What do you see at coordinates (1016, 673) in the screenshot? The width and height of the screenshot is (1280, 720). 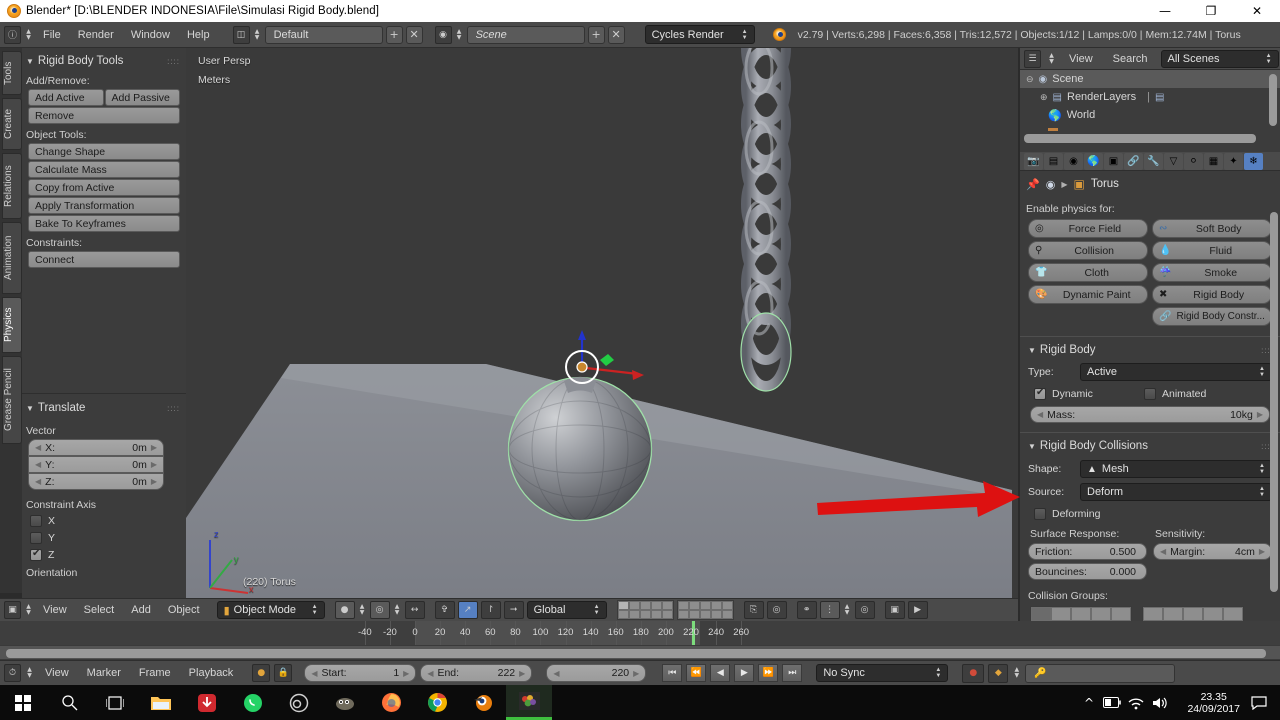 I see `keying-set-spinner-icon: ▲ ▼` at bounding box center [1016, 673].